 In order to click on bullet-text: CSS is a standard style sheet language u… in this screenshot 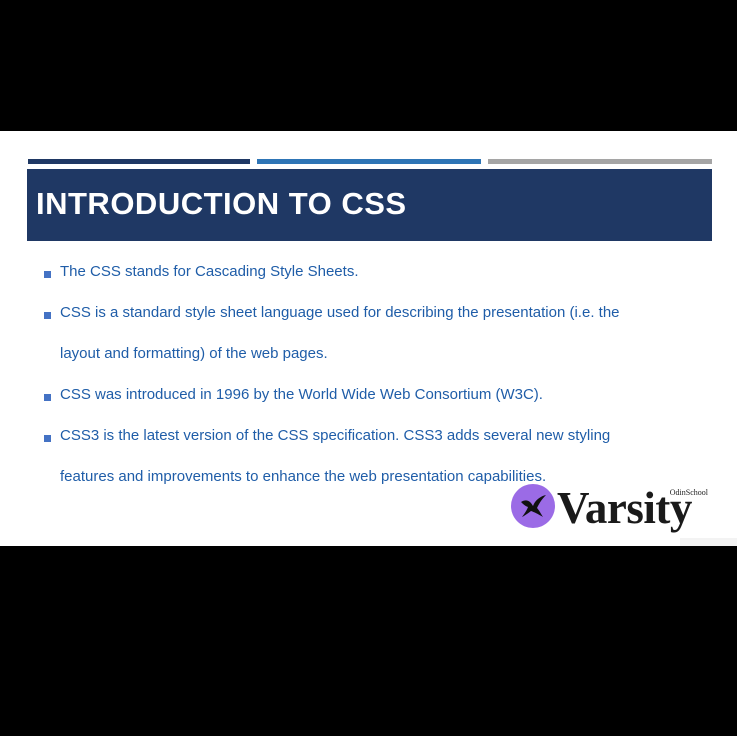, I will do `click(340, 333)`.